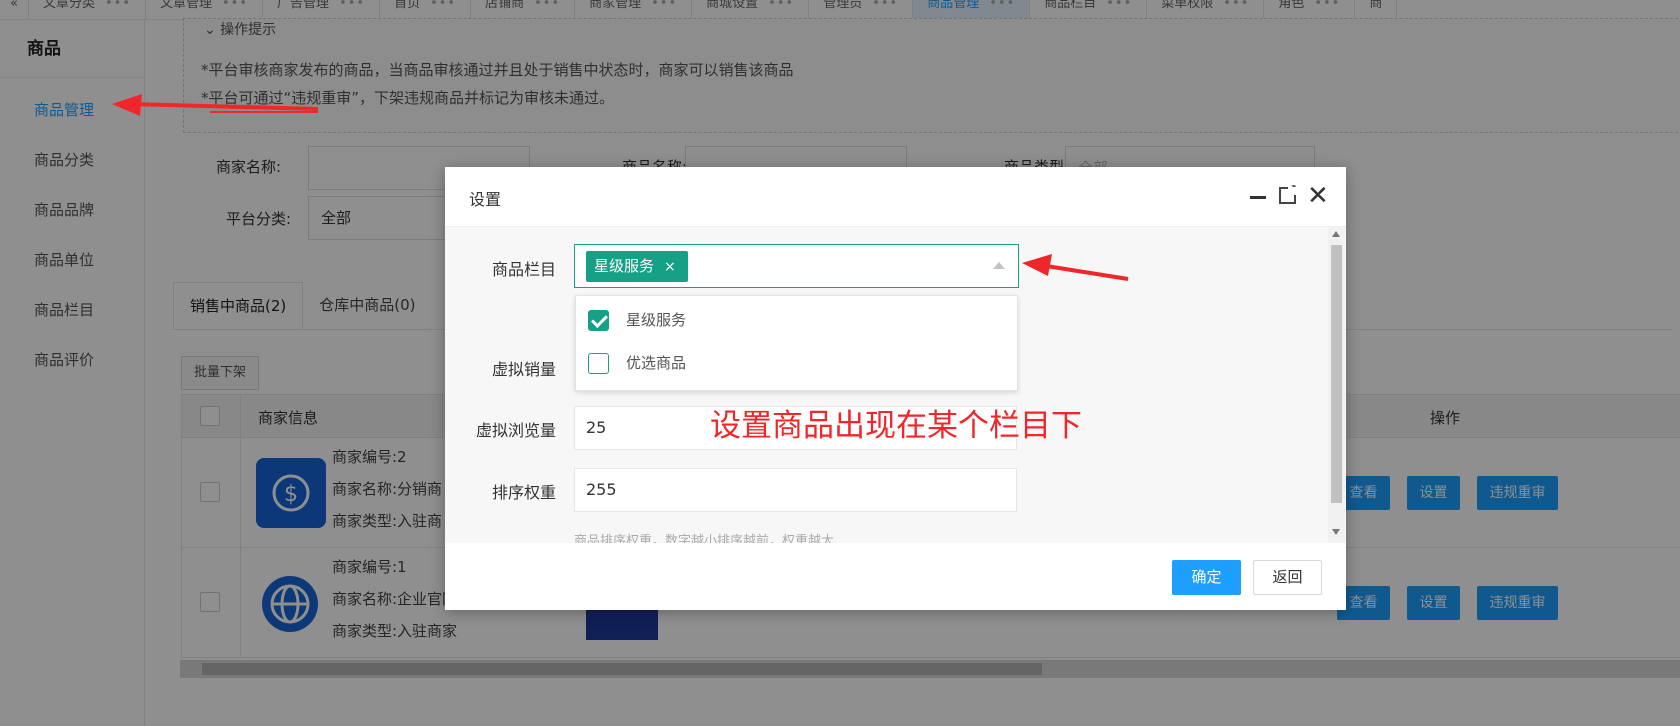 This screenshot has width=1680, height=726. Describe the element at coordinates (895, 197) in the screenshot. I see `dialog-header: 设置 ↗ ✕` at that location.